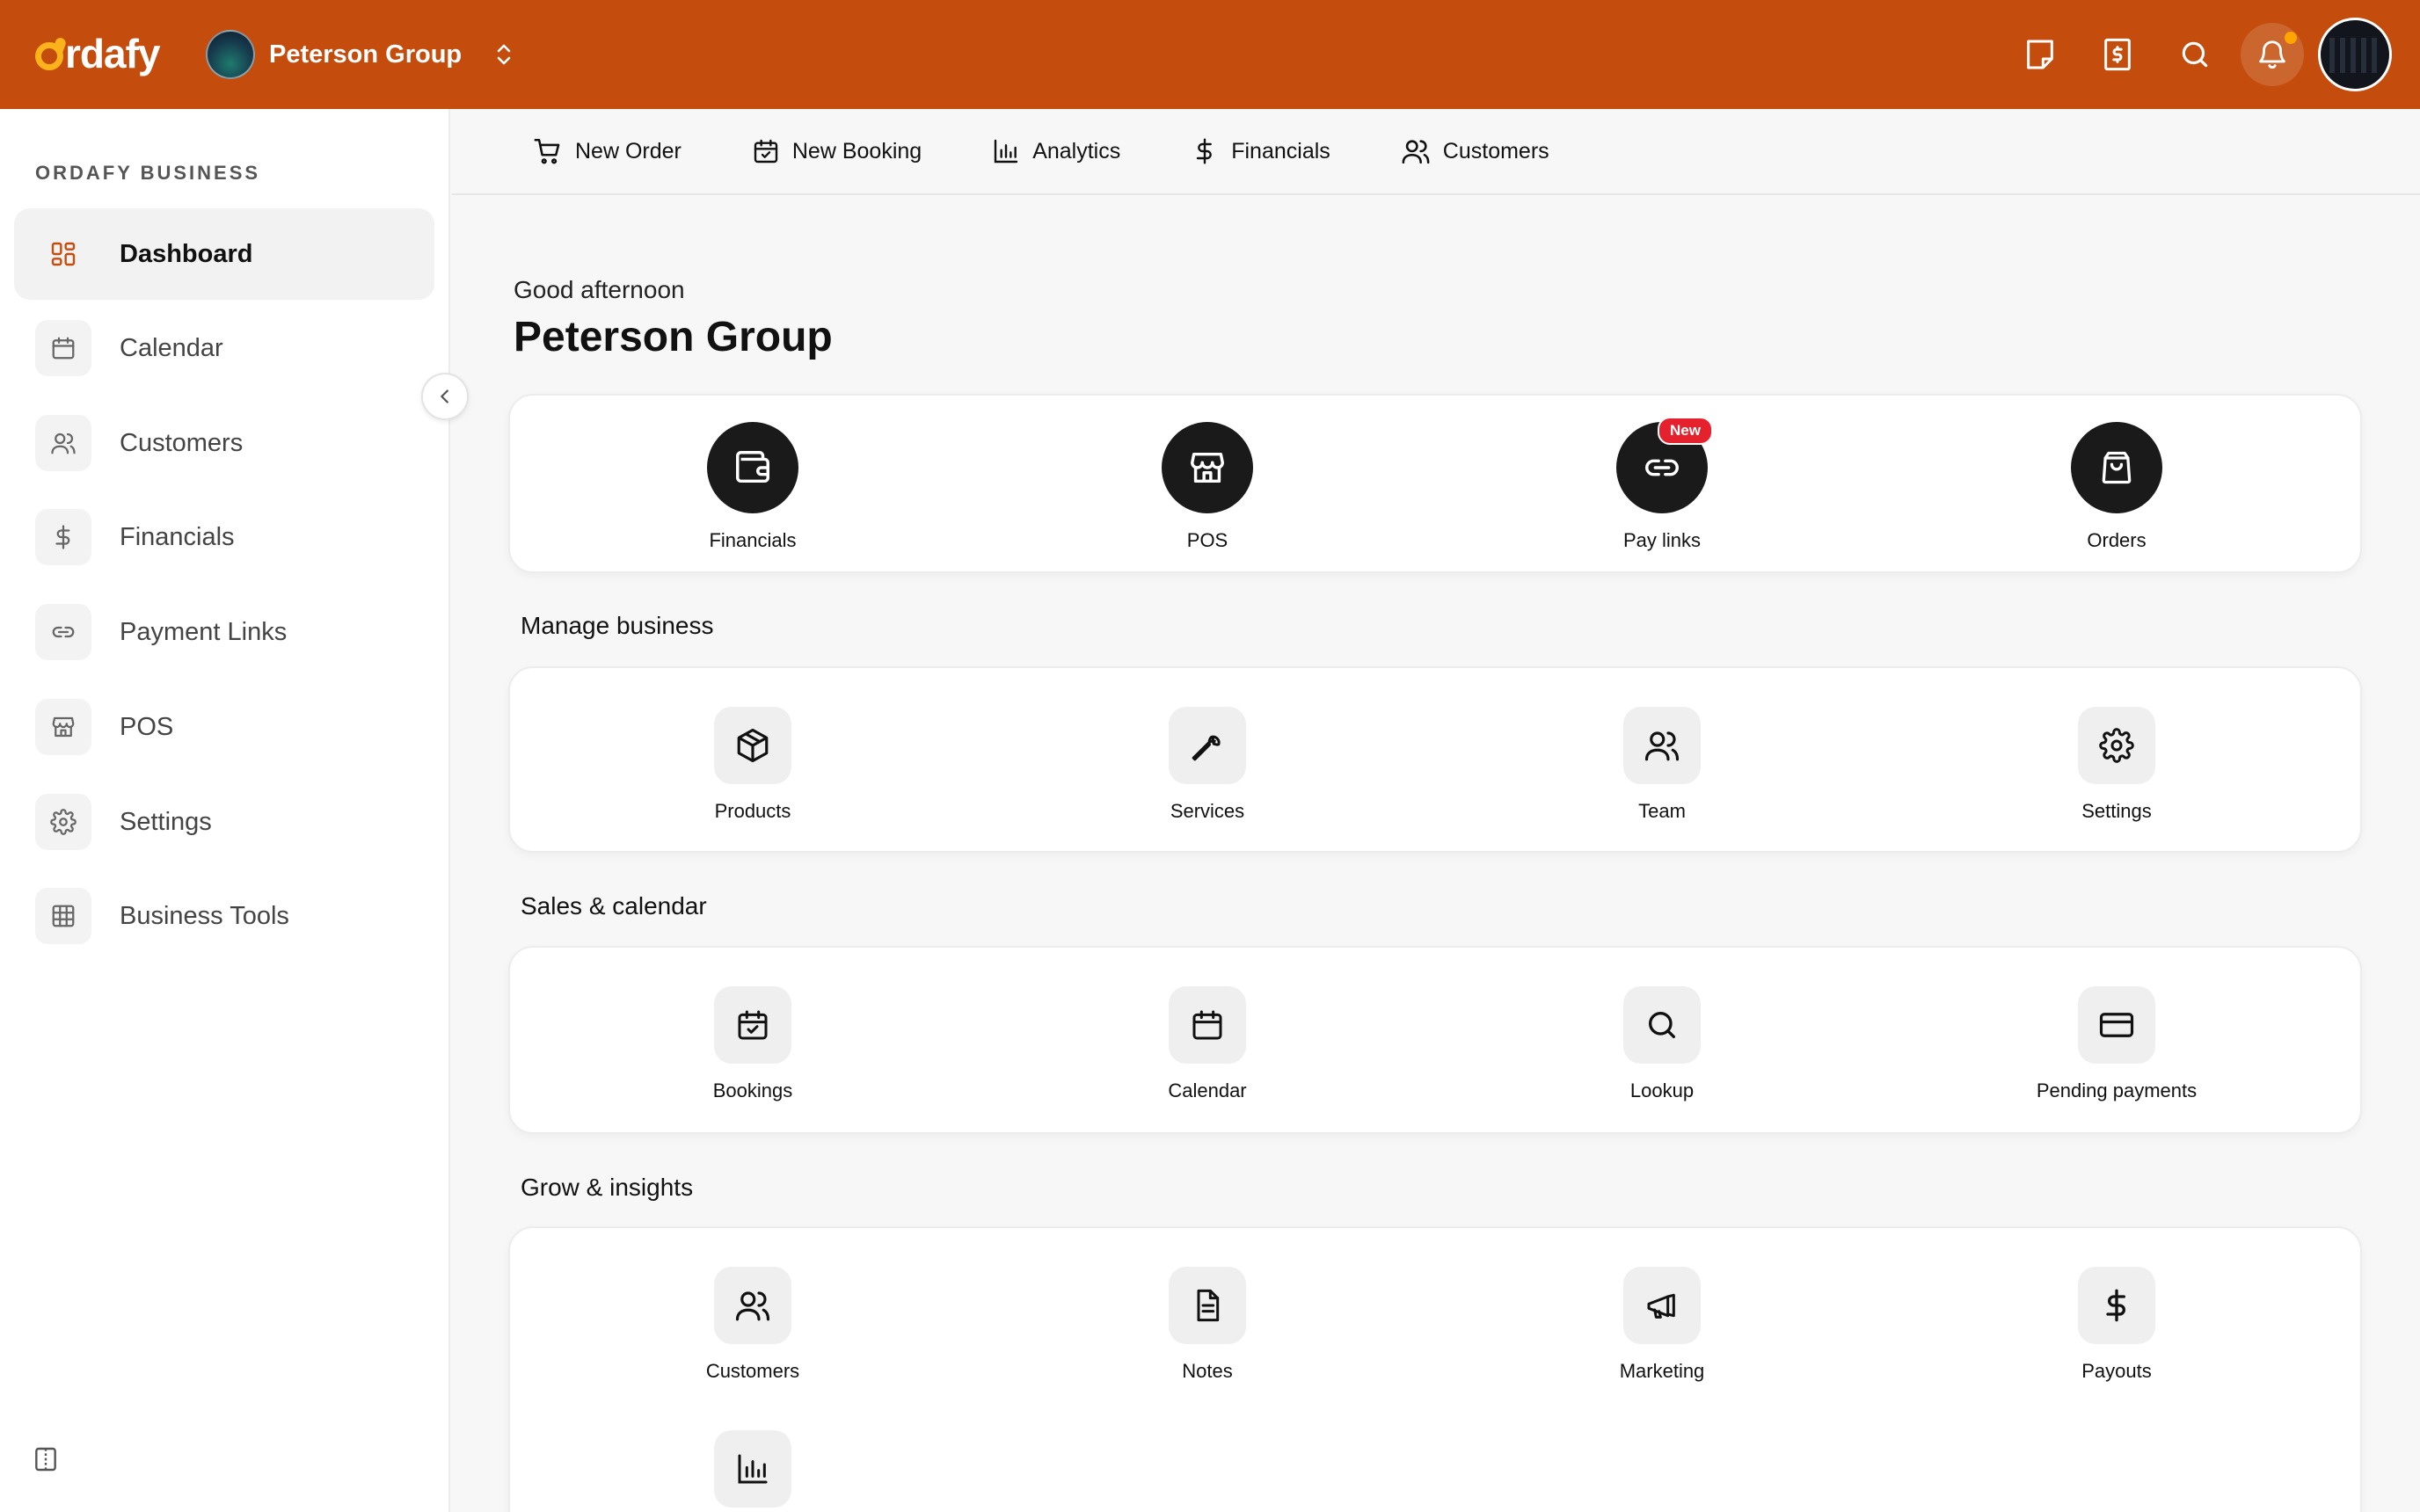 The height and width of the screenshot is (1512, 2420). What do you see at coordinates (1208, 1306) in the screenshot?
I see `document-icon` at bounding box center [1208, 1306].